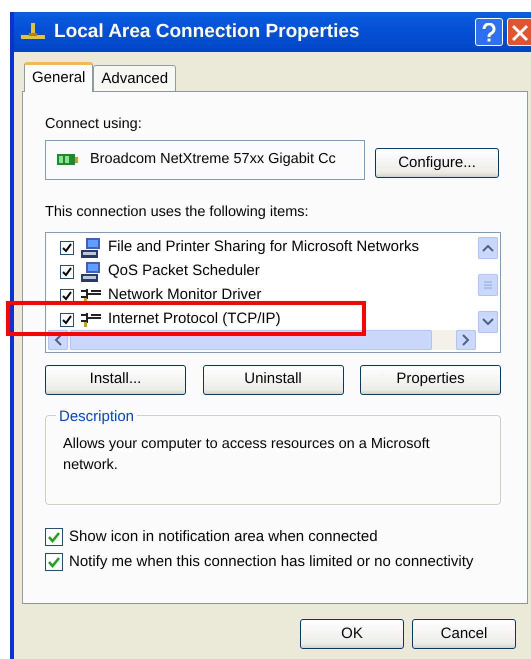  What do you see at coordinates (223, 537) in the screenshot?
I see `option-label: Show icon in notification area when connected` at bounding box center [223, 537].